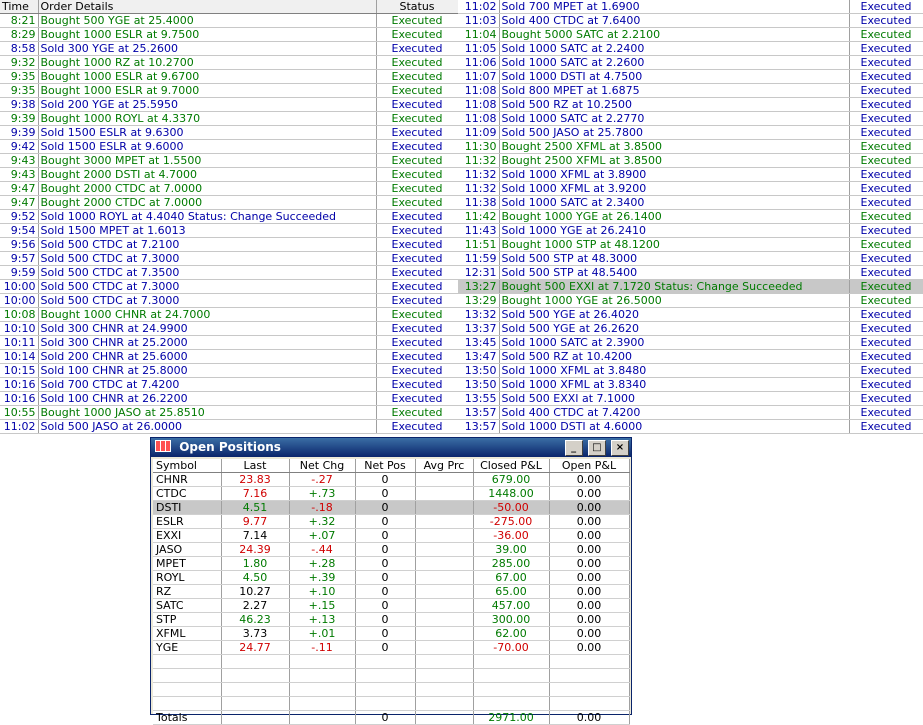 The image size is (923, 725). What do you see at coordinates (690, 76) in the screenshot?
I see `order-row: 11:07 Sold 1000 DSTI at 4.7500 Executed` at bounding box center [690, 76].